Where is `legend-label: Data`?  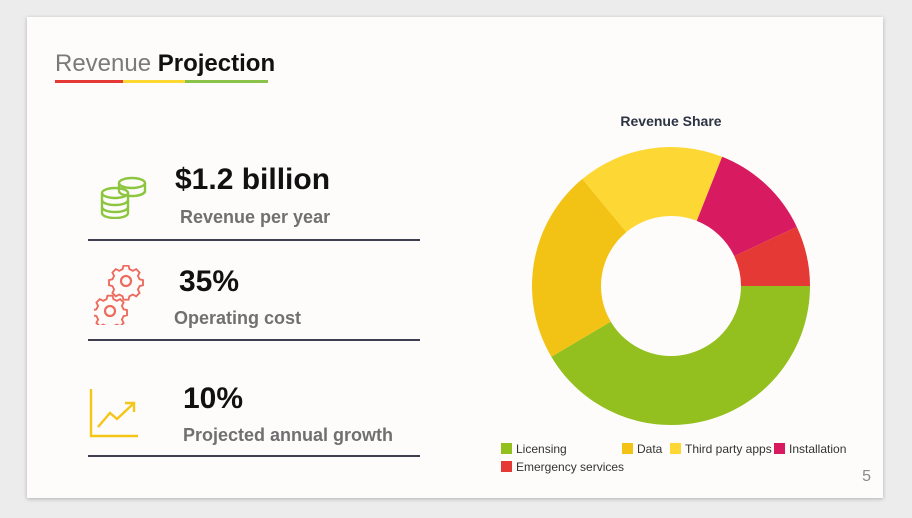 legend-label: Data is located at coordinates (650, 449).